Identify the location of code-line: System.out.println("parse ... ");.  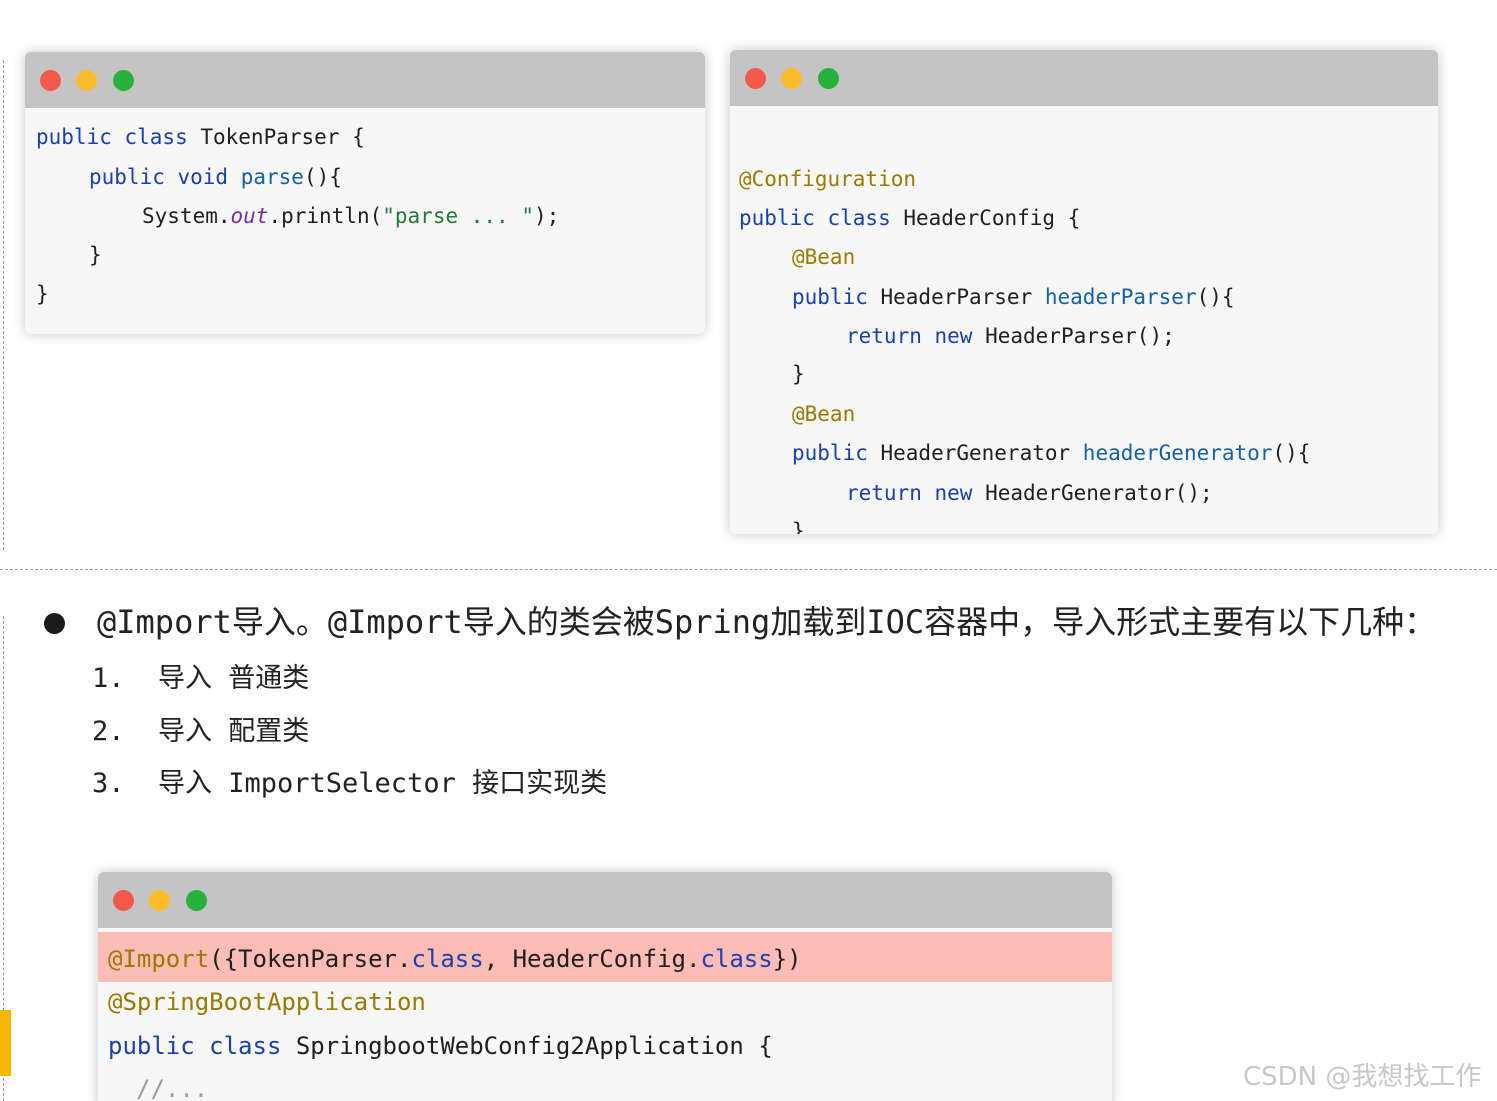
(350, 216).